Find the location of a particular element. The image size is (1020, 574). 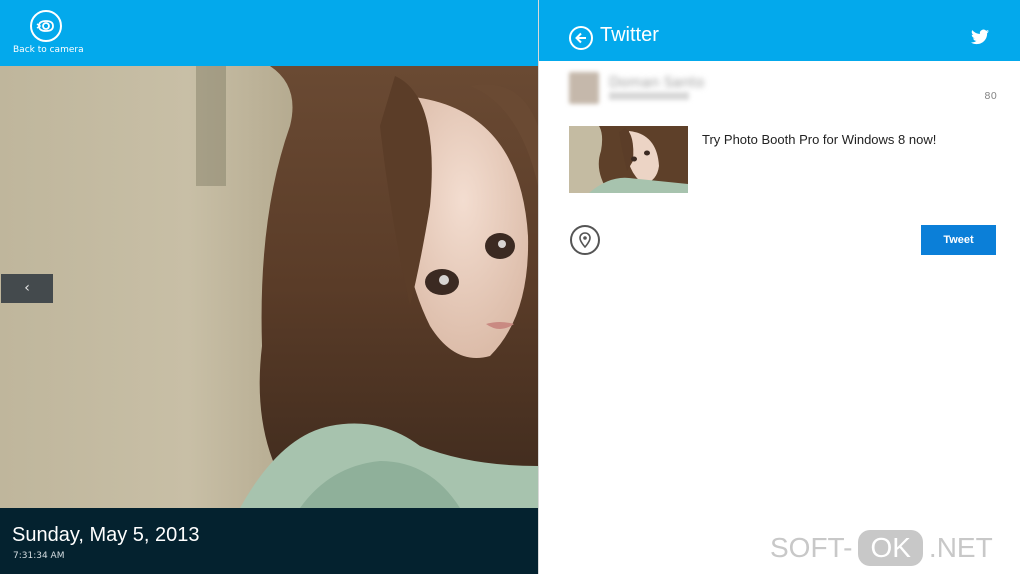

photo-date: Sunday, May 5, 2013 is located at coordinates (106, 535).